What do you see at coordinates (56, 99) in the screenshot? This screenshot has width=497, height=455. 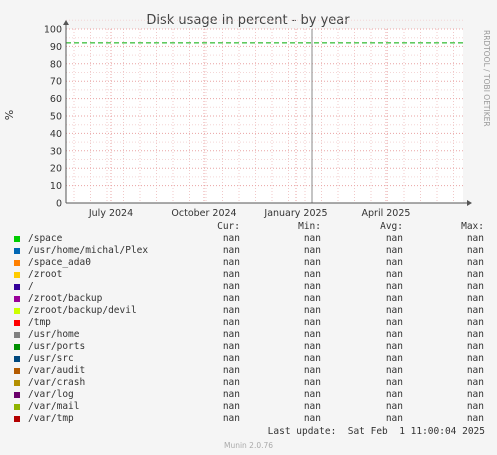 I see `y-tick-label: 60` at bounding box center [56, 99].